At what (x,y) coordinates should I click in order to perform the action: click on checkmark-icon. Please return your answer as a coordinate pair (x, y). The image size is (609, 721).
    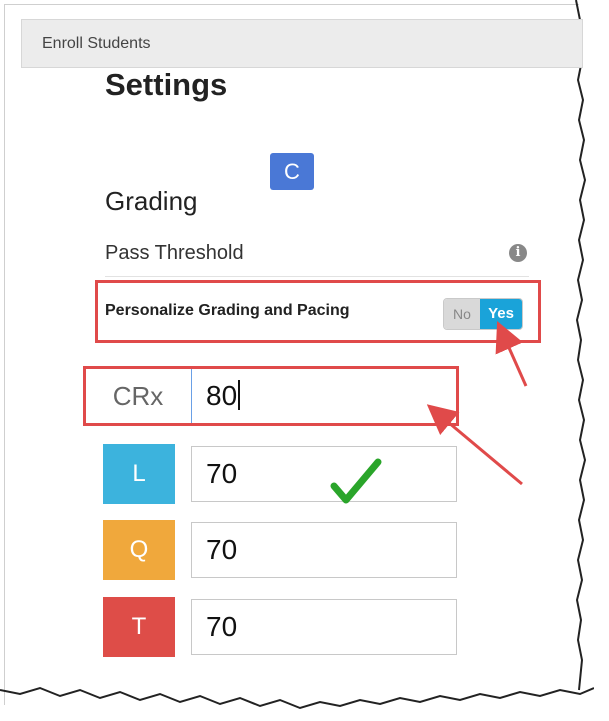
    Looking at the image, I should click on (356, 481).